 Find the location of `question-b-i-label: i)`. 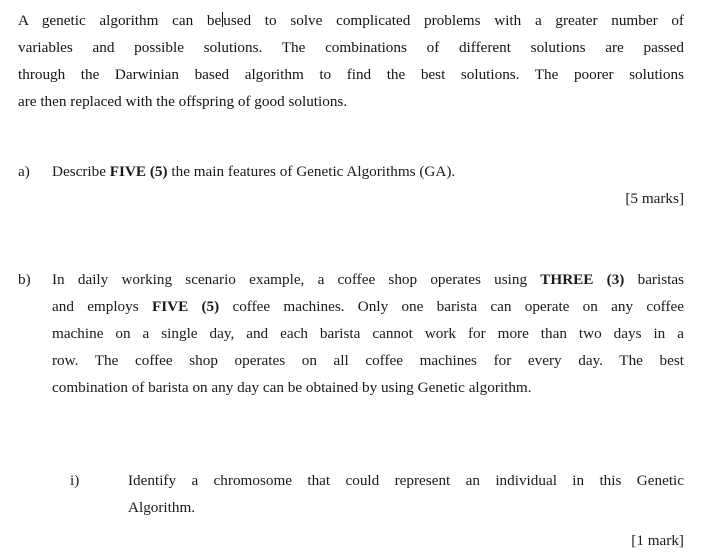

question-b-i-label: i) is located at coordinates (75, 480).